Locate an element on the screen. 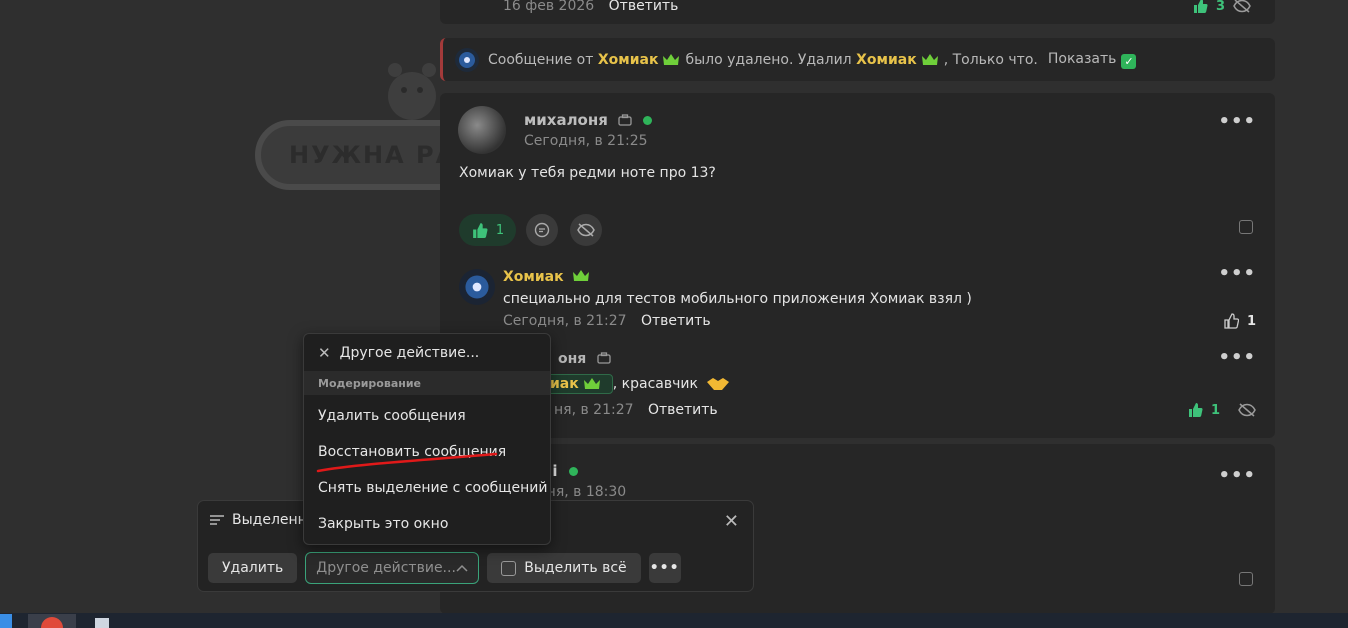  handshake-emoji-icon is located at coordinates (717, 384).